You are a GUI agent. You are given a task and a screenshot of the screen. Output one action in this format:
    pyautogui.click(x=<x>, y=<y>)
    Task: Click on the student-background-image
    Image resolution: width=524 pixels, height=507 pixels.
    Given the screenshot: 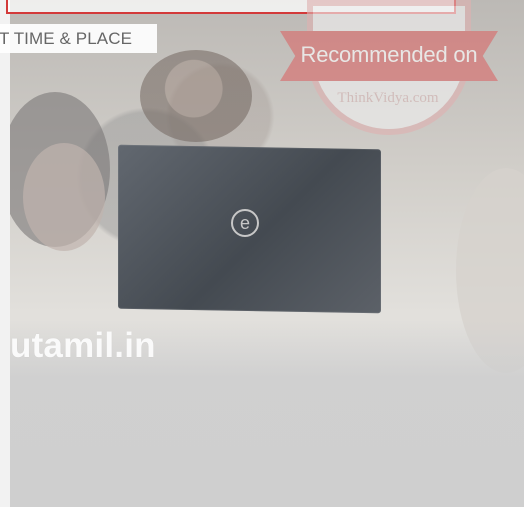 What is the action you would take?
    pyautogui.click(x=196, y=96)
    